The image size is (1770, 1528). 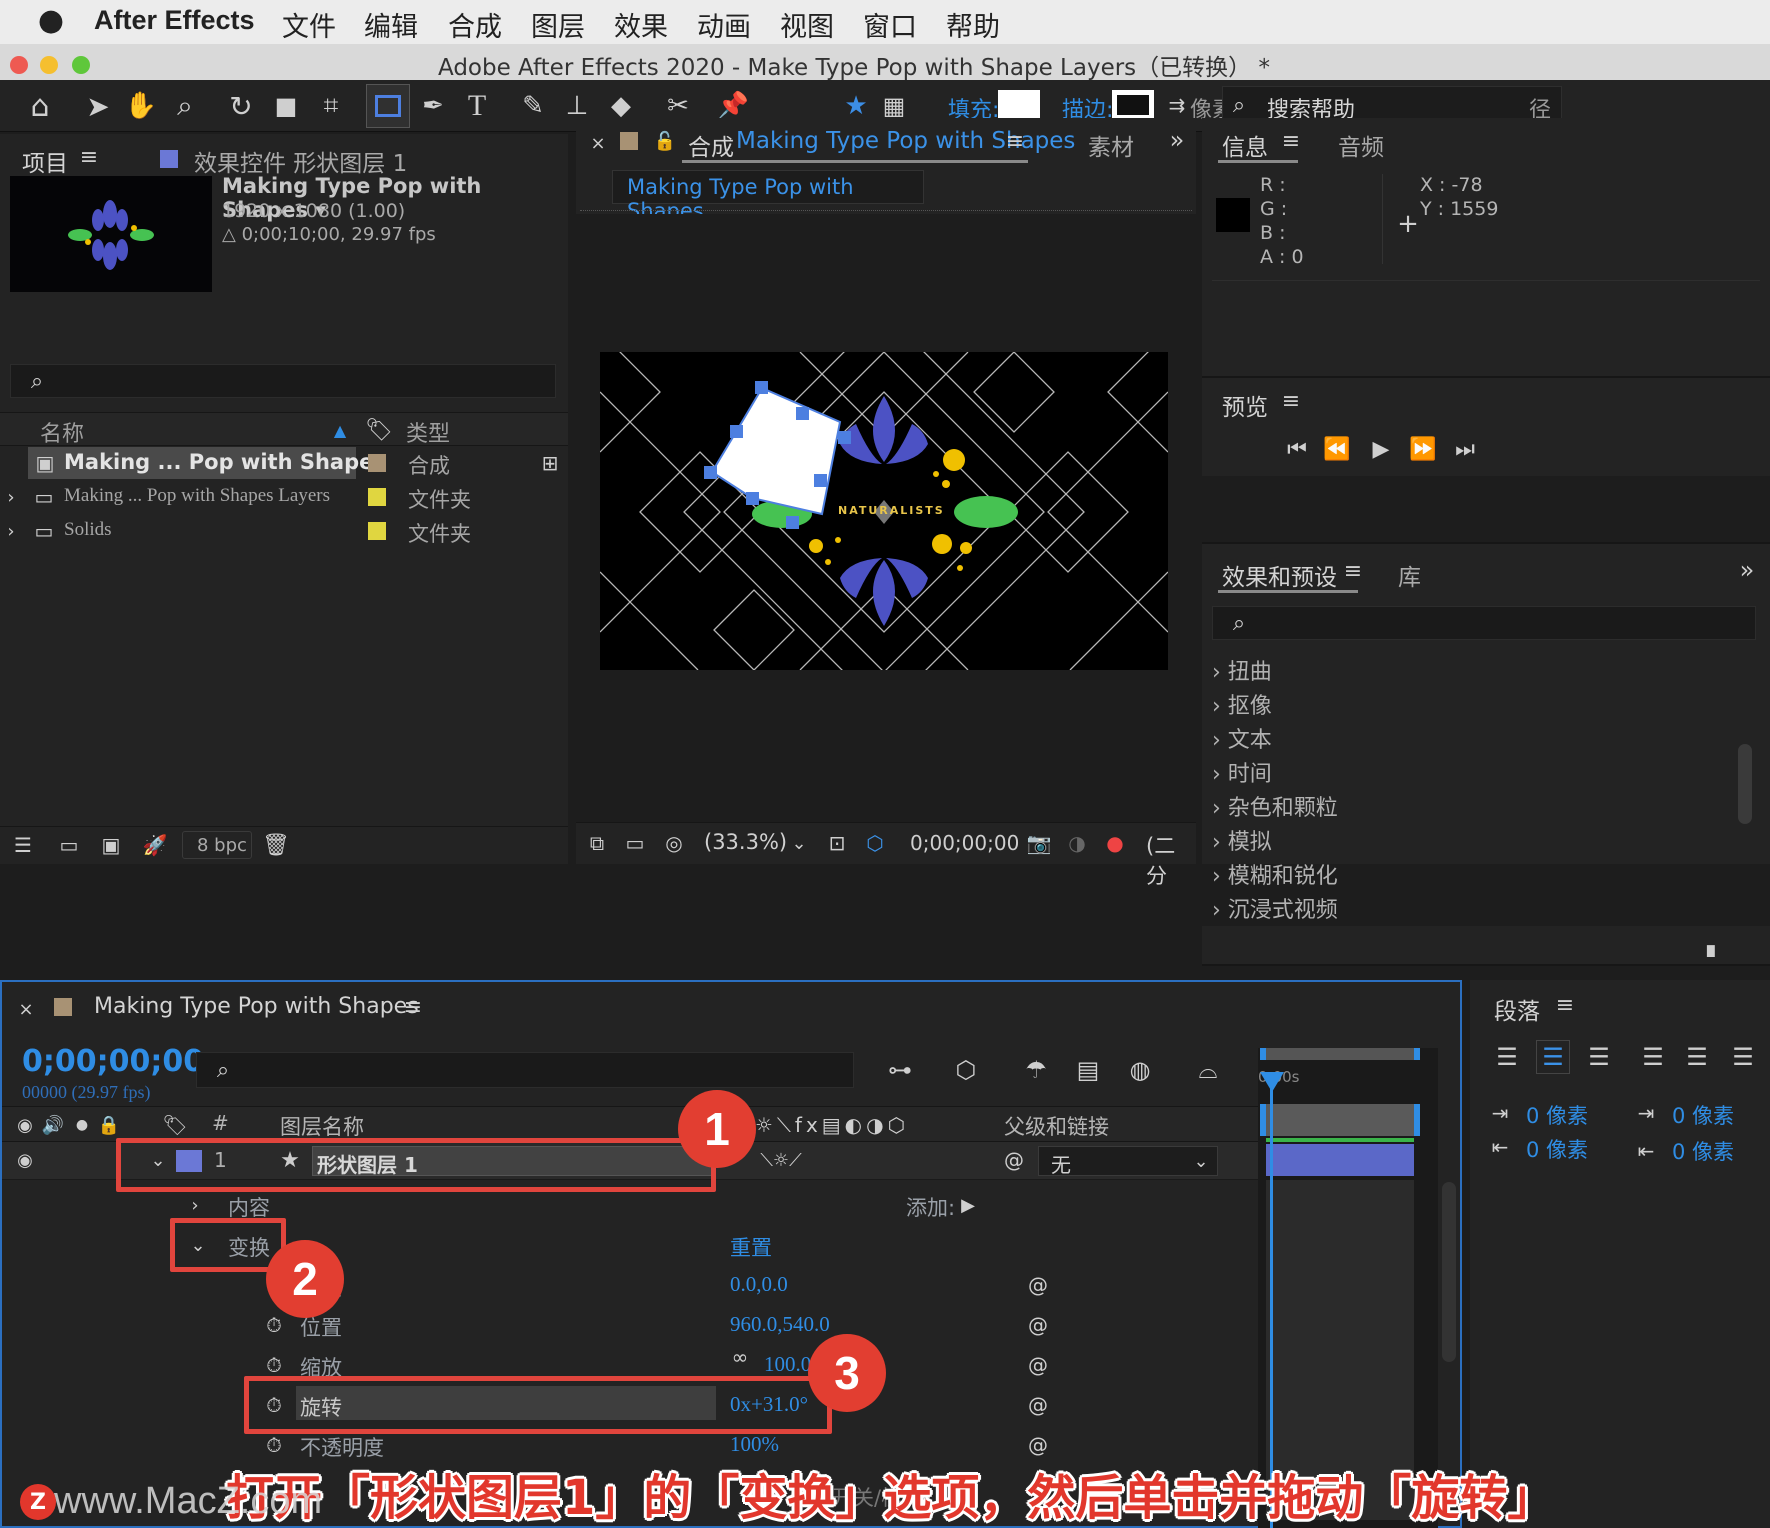 I want to click on project-item-row: › ▭ Solids 文件夹, so click(x=310, y=531).